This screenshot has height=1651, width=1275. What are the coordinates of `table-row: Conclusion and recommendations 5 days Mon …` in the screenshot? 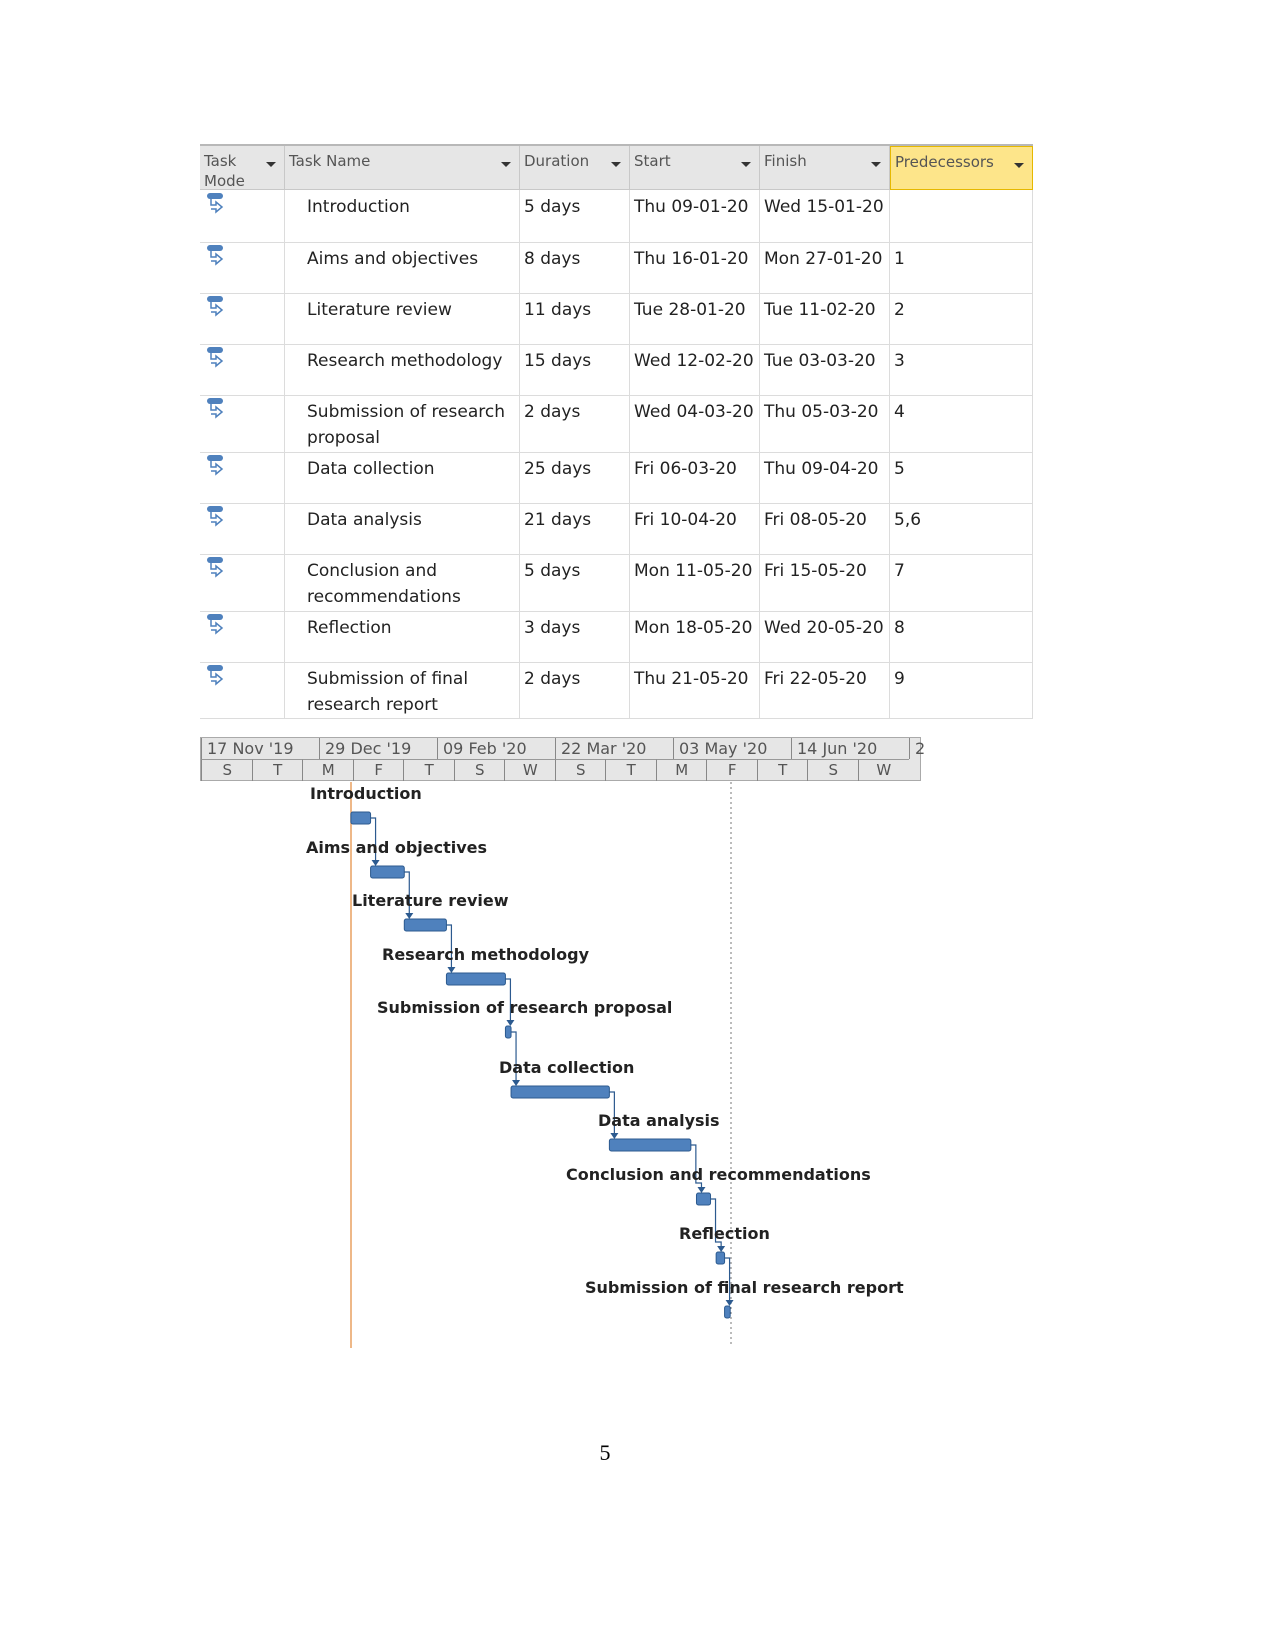 It's located at (616, 583).